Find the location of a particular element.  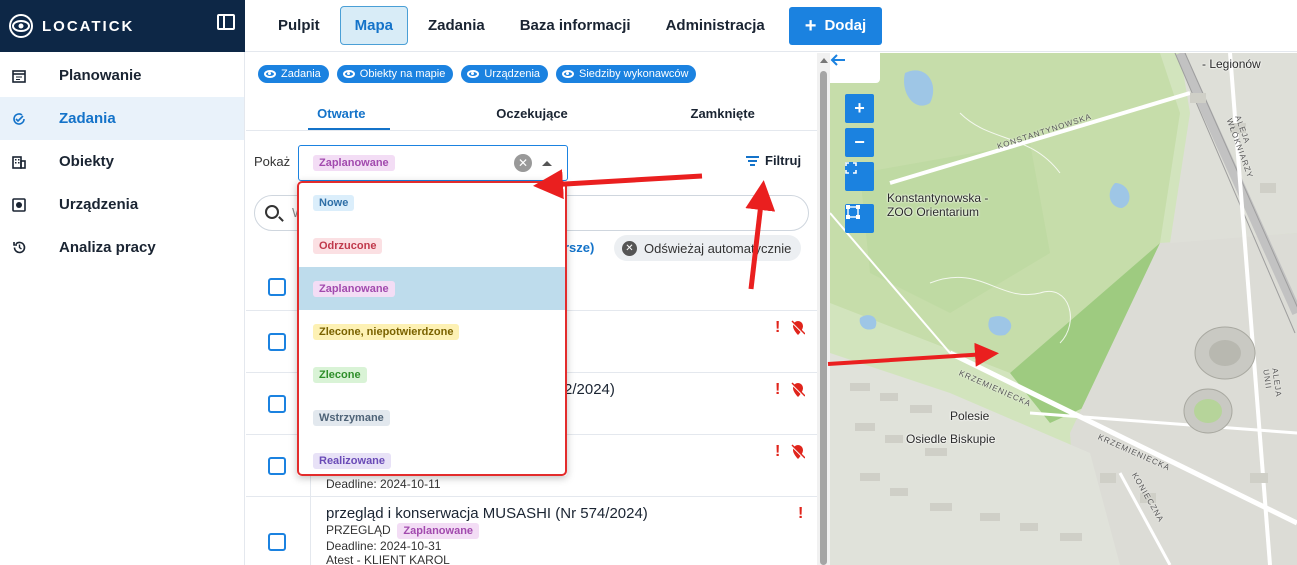

dropdown-option-realizowane: Realizowane is located at coordinates (432, 460).